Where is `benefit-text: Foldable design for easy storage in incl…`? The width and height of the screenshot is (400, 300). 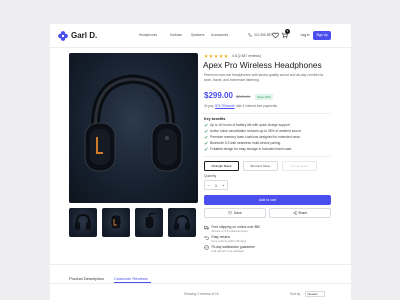 benefit-text: Foldable design for easy storage in incl… is located at coordinates (251, 149).